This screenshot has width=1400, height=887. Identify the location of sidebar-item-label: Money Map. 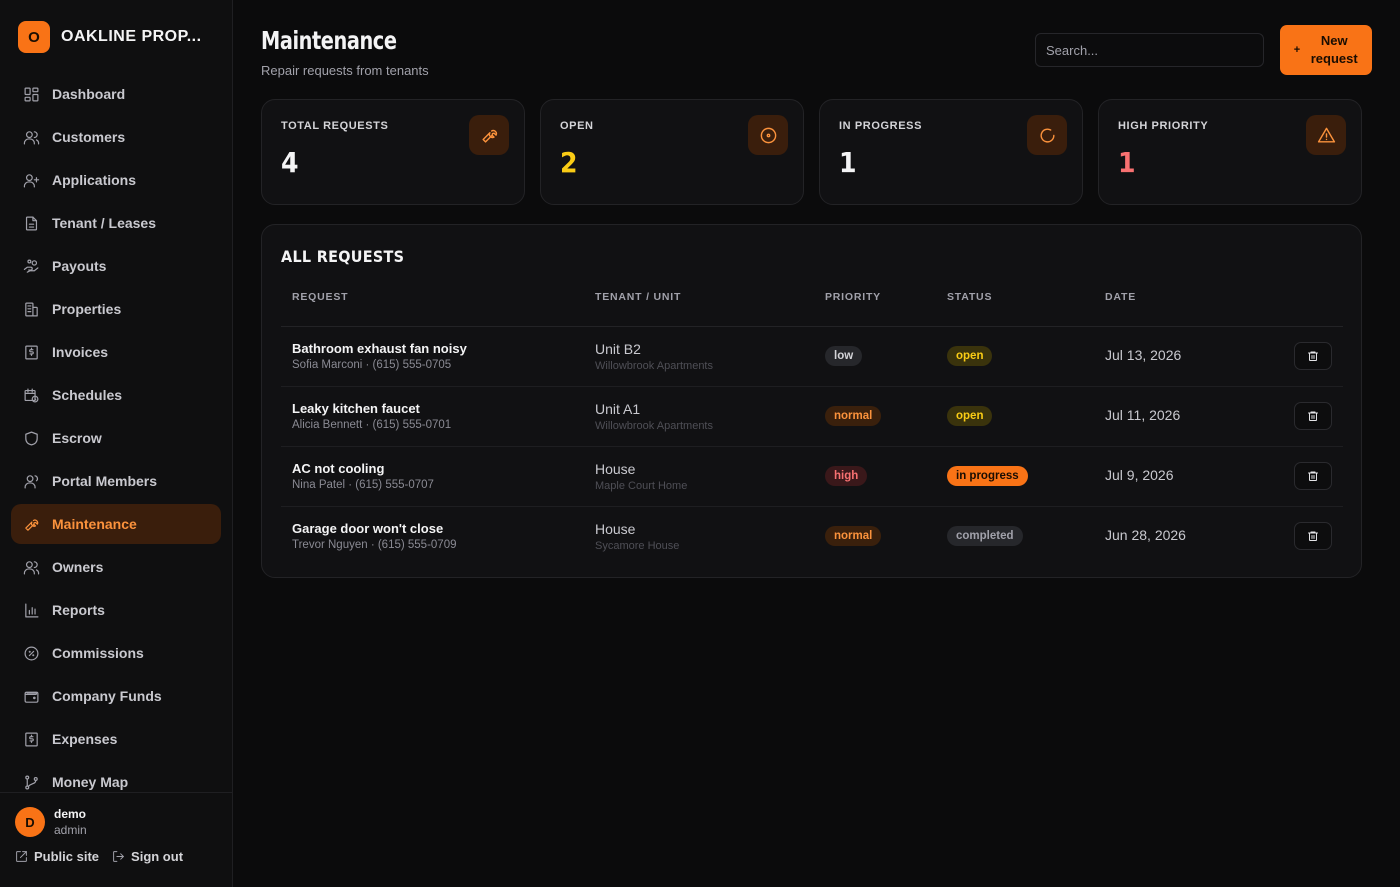
(90, 782).